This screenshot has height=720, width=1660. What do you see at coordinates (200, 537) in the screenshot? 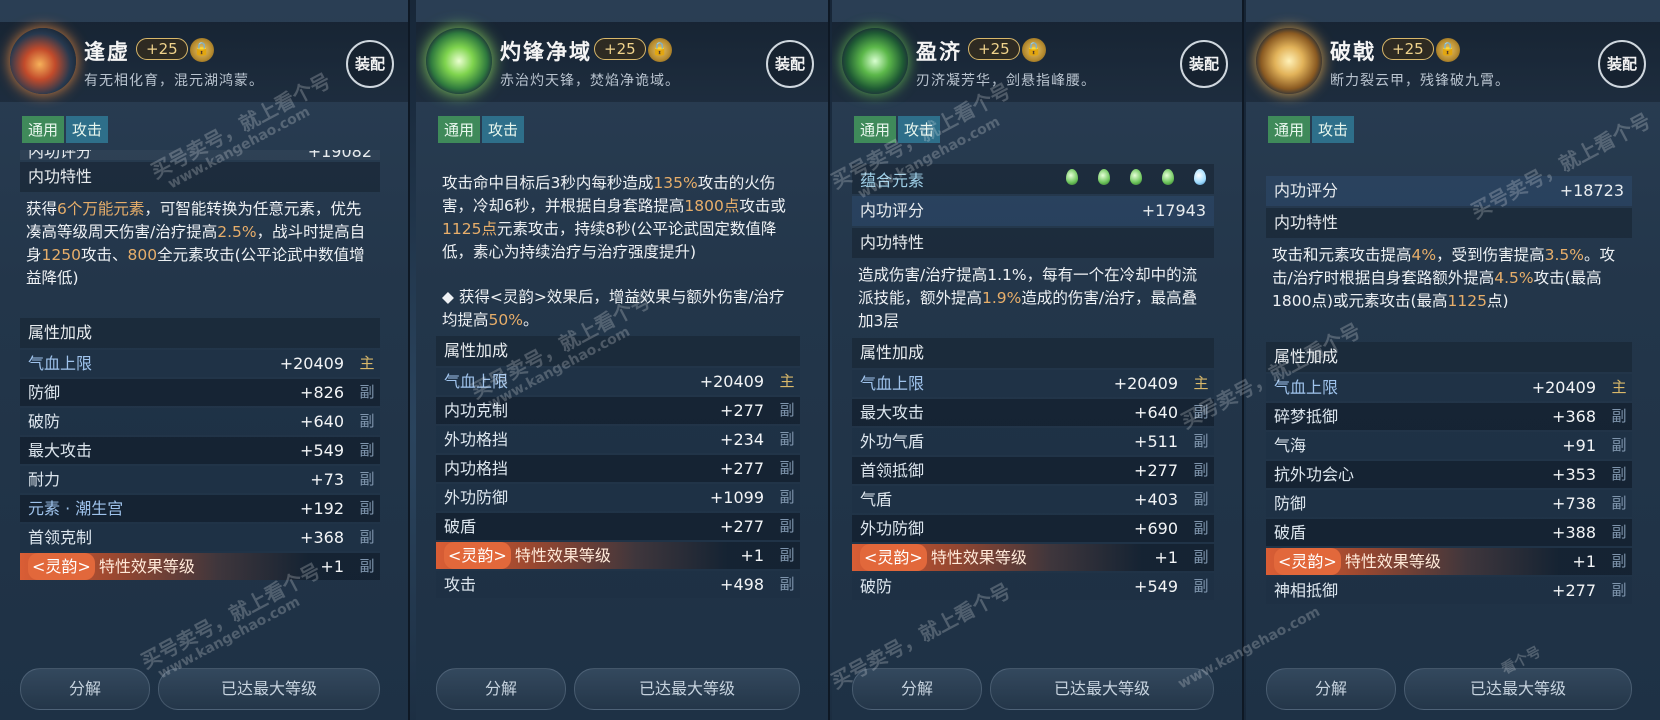
I see `attr-row: 首领克制 +368 副` at bounding box center [200, 537].